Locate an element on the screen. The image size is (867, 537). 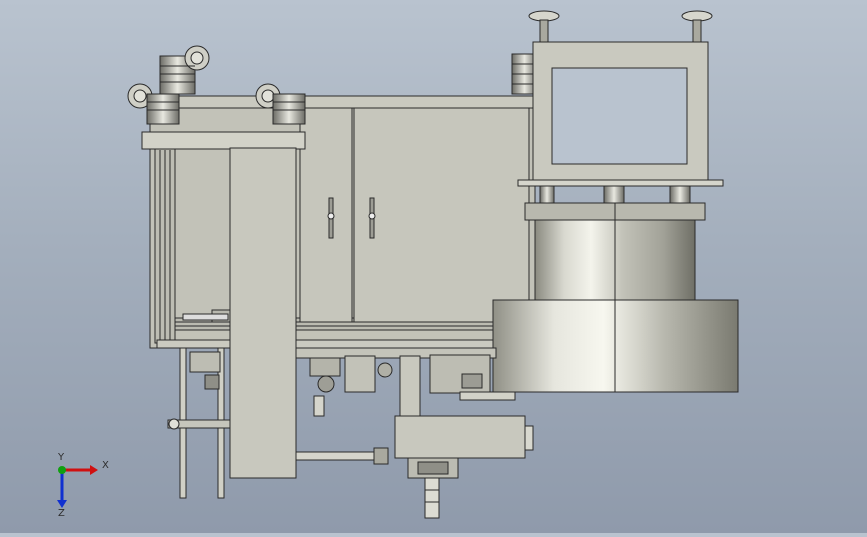
mount-bracket is located at coordinates (620, 114).